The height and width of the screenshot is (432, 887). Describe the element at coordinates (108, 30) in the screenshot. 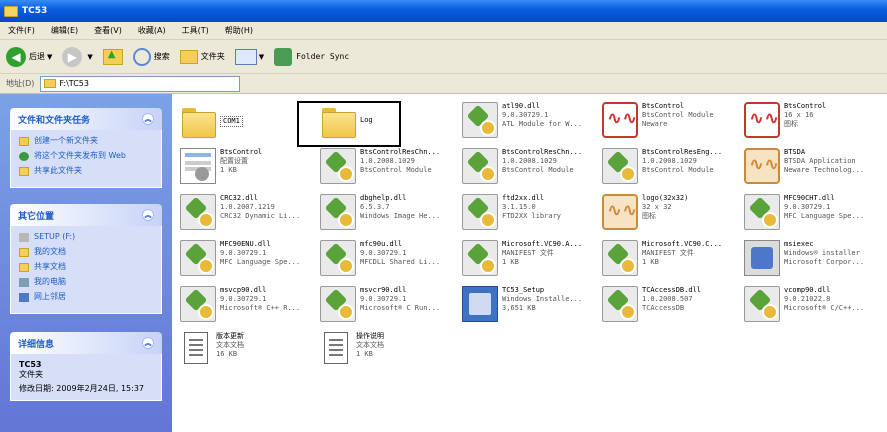

I see `menu-view: 查看(V)` at that location.